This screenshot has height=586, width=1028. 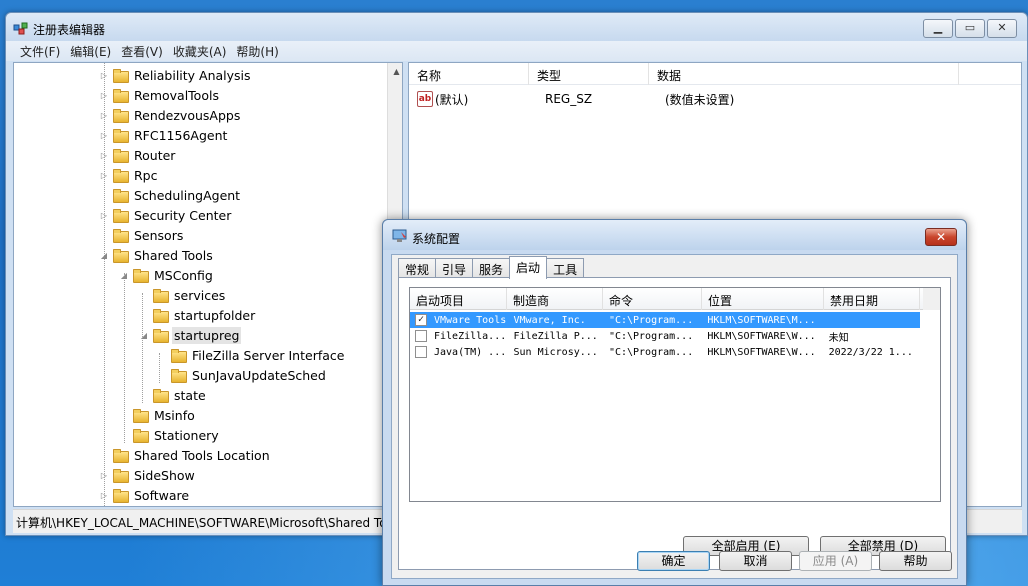 What do you see at coordinates (130, 175) in the screenshot?
I see `tree-node: ▷ Rpc` at bounding box center [130, 175].